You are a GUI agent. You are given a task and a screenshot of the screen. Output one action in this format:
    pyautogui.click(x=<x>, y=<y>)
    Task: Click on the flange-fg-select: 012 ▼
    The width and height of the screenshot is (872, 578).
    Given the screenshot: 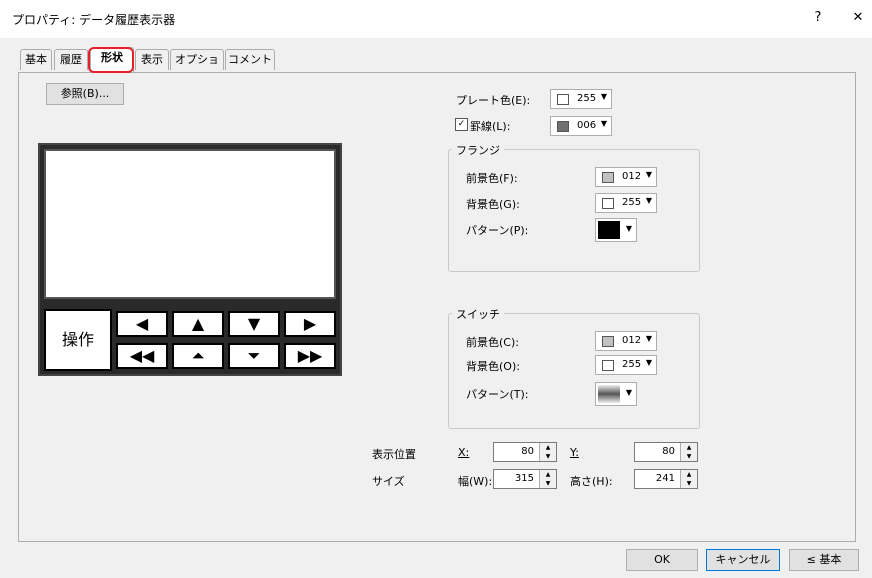 What is the action you would take?
    pyautogui.click(x=626, y=177)
    